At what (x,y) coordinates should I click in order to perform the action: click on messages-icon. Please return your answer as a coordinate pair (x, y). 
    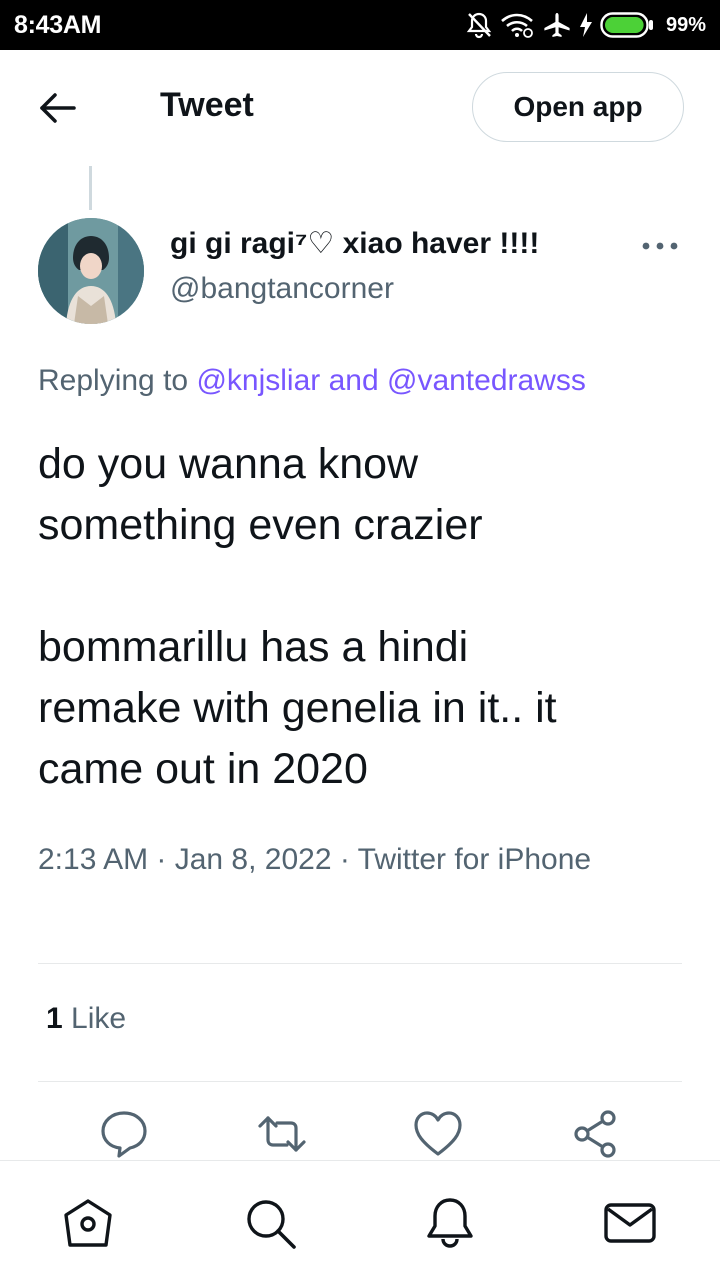
    Looking at the image, I should click on (630, 1223).